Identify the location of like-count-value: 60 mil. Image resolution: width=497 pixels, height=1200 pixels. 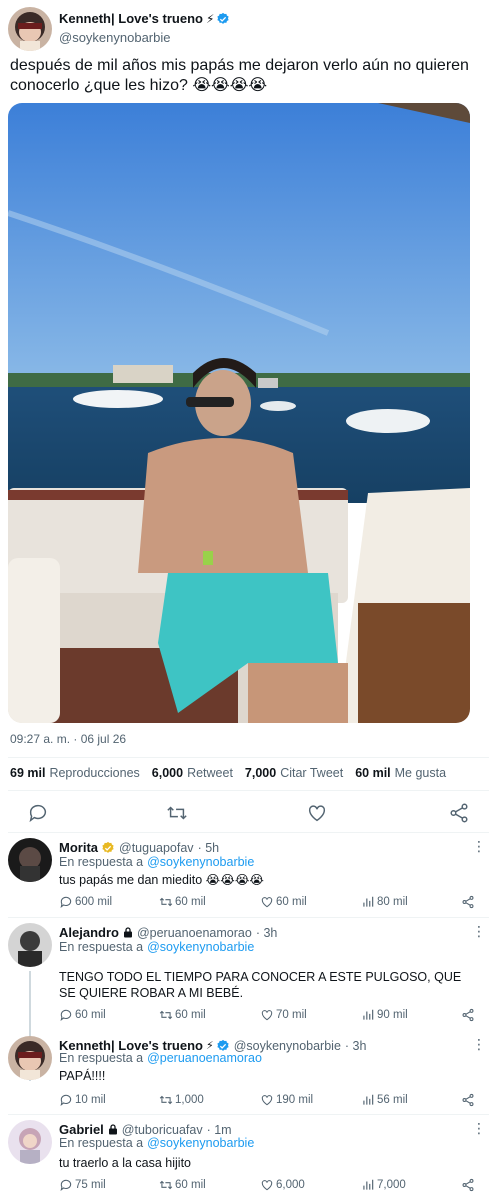
(291, 902).